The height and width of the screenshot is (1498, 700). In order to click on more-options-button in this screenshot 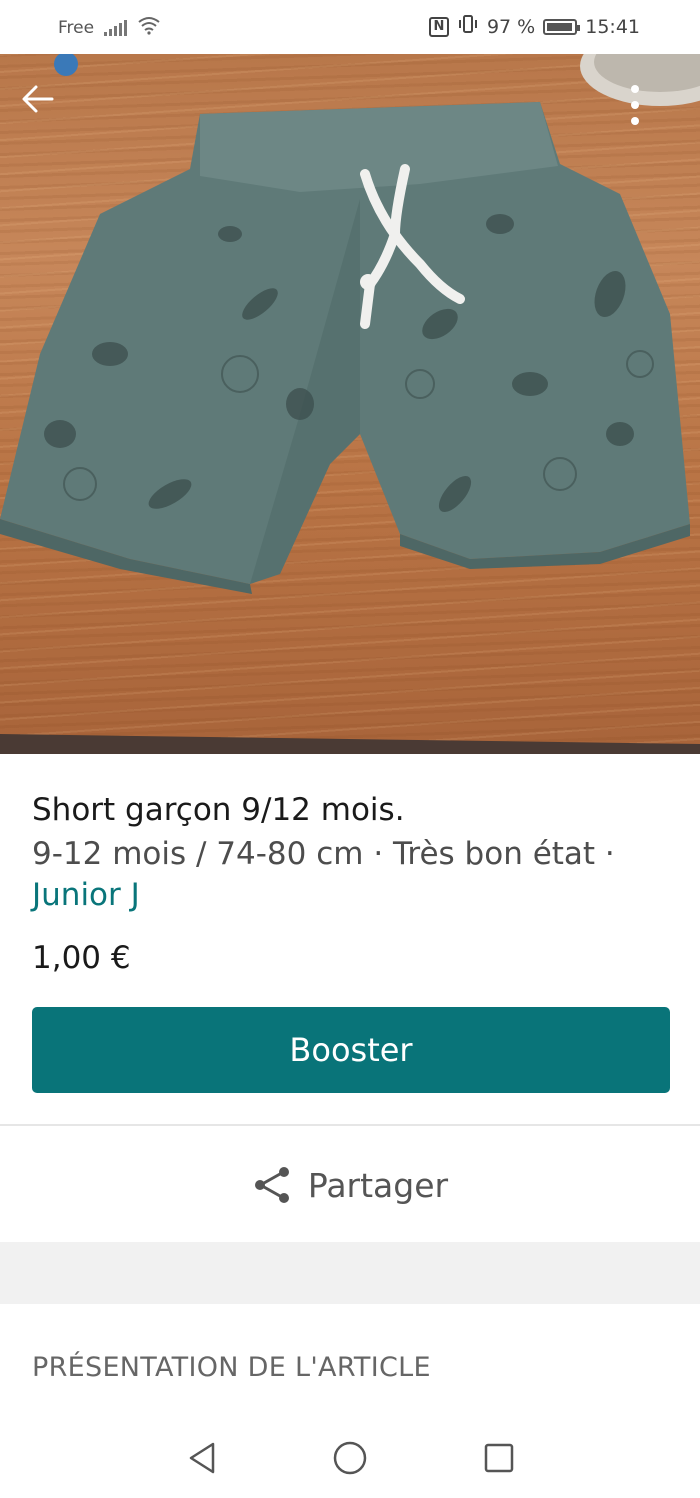, I will do `click(654, 108)`.